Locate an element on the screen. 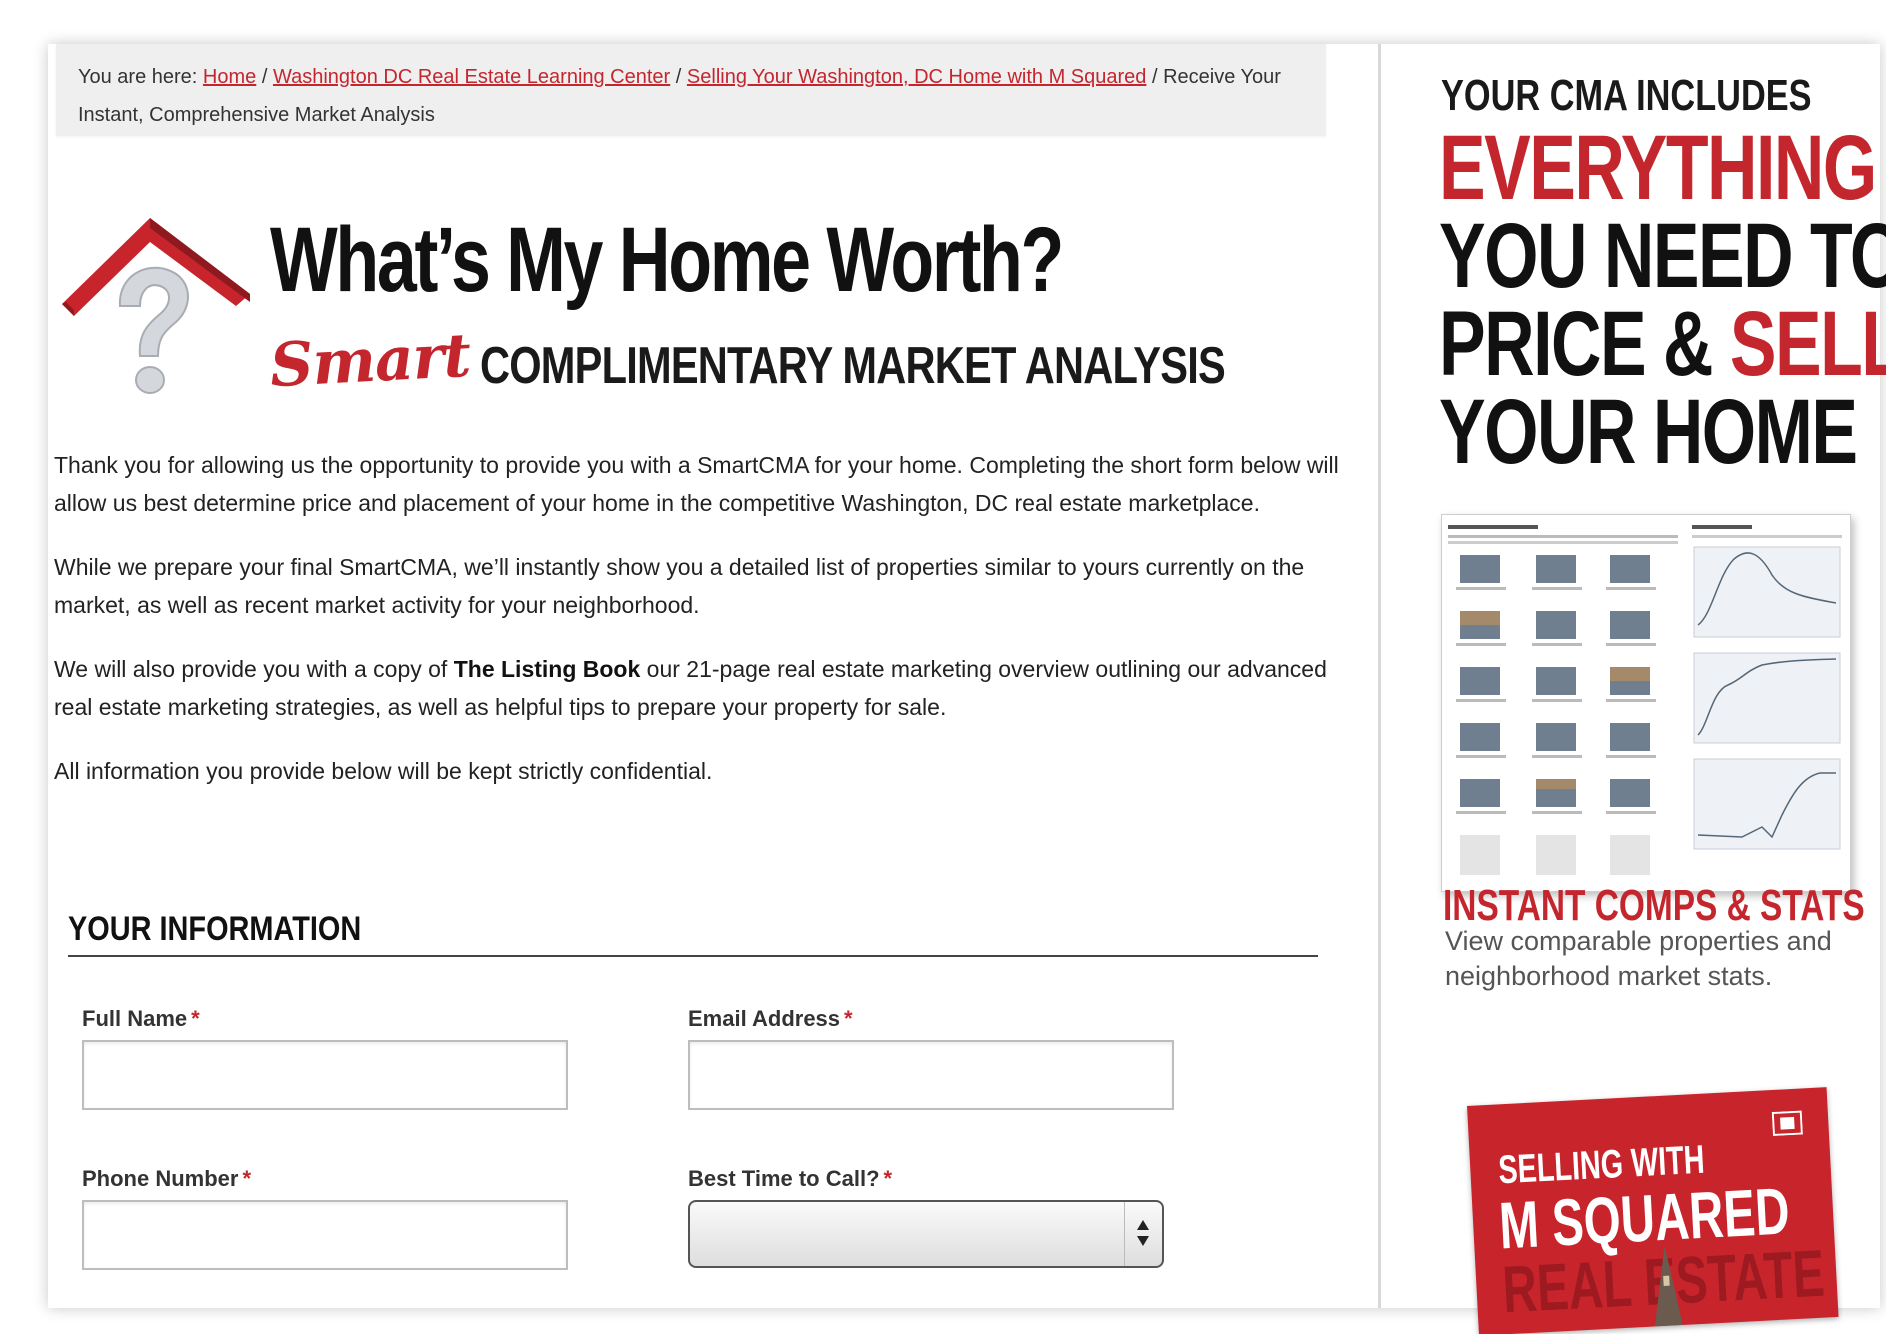  best-time-label-text: Best Time to Call? is located at coordinates (784, 1178).